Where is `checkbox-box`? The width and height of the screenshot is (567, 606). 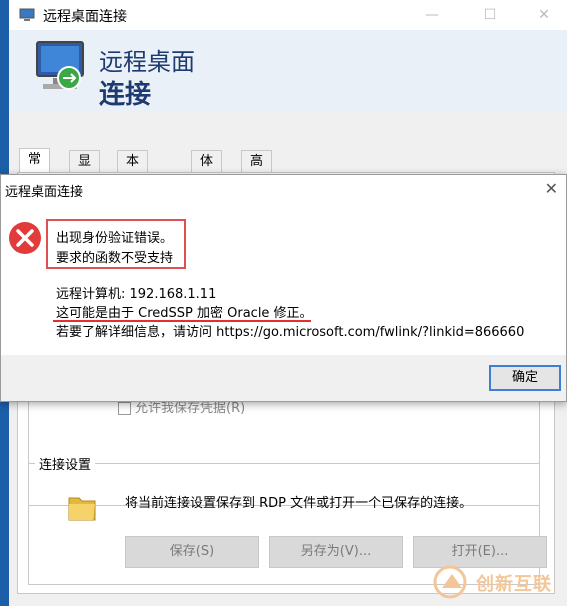 checkbox-box is located at coordinates (124, 408).